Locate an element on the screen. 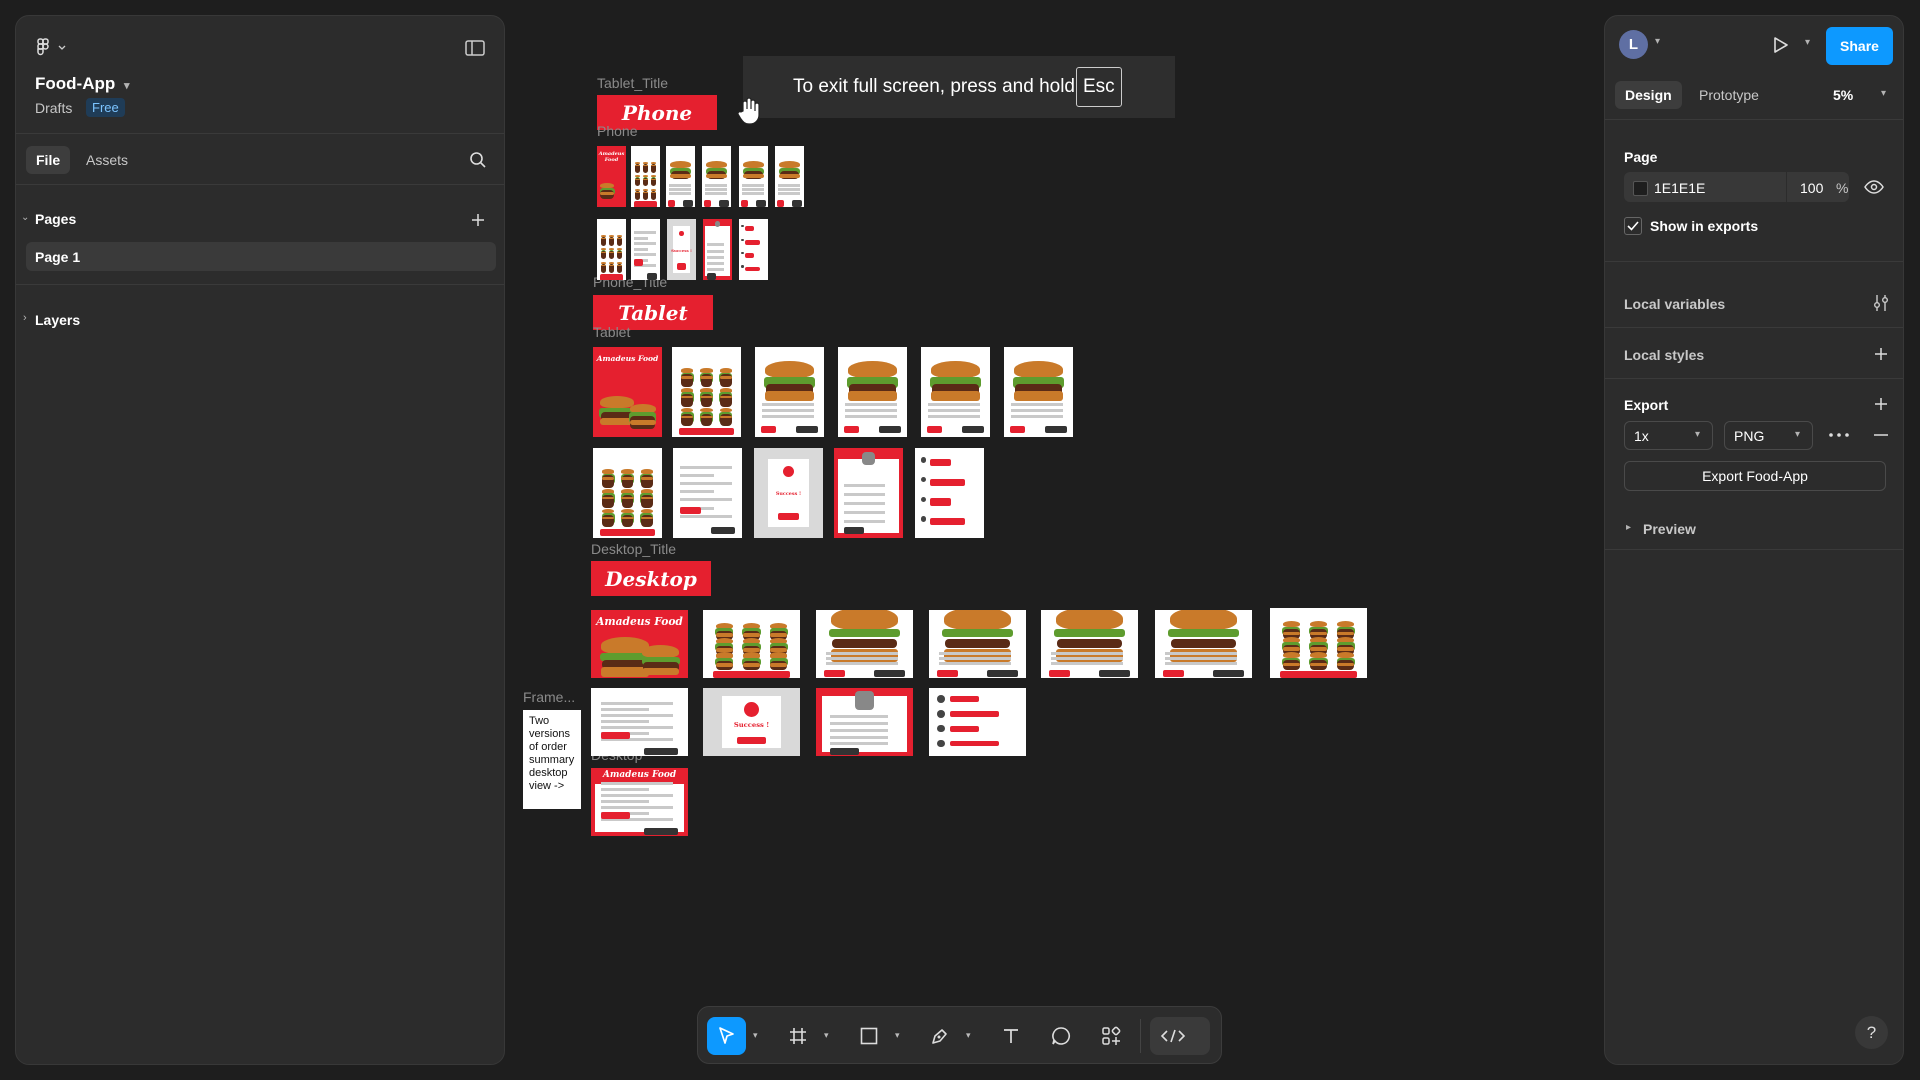 Image resolution: width=1920 pixels, height=1080 pixels. tab-prototype: Prototype is located at coordinates (1729, 95).